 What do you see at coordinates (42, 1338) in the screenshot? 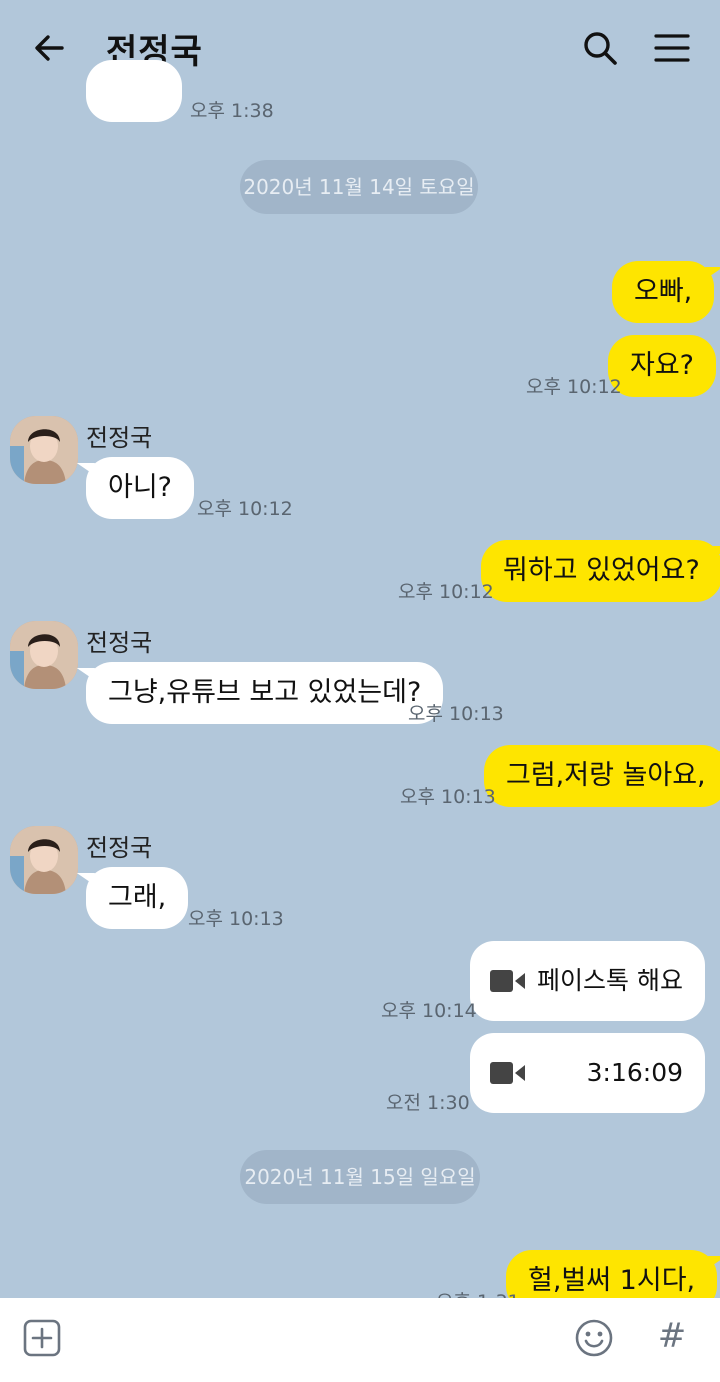
I see `plus-icon` at bounding box center [42, 1338].